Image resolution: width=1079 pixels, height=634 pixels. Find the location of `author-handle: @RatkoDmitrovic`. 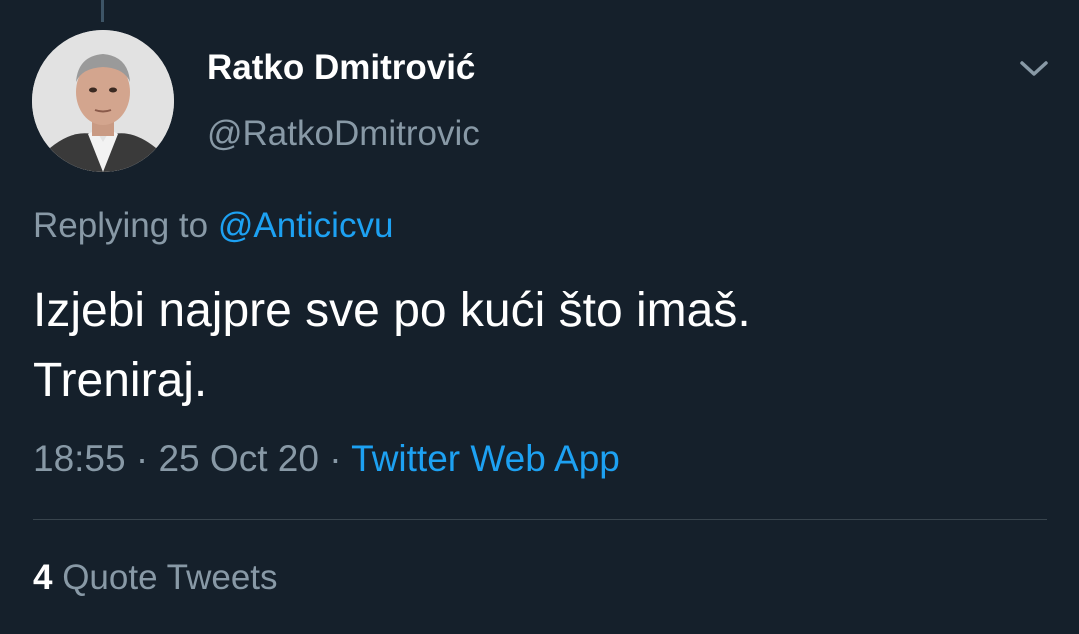

author-handle: @RatkoDmitrovic is located at coordinates (343, 134).